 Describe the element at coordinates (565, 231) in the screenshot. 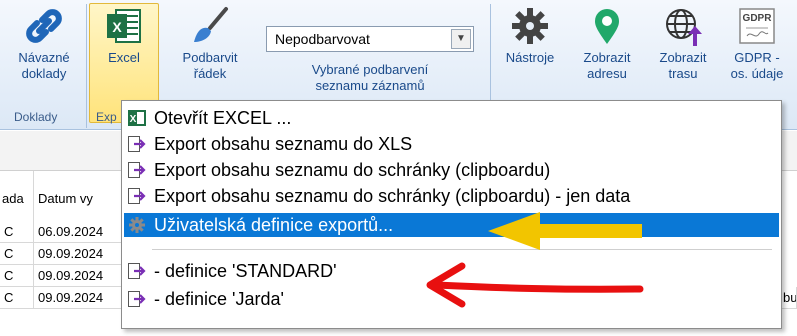

I see `yellow-arrow-icon` at that location.